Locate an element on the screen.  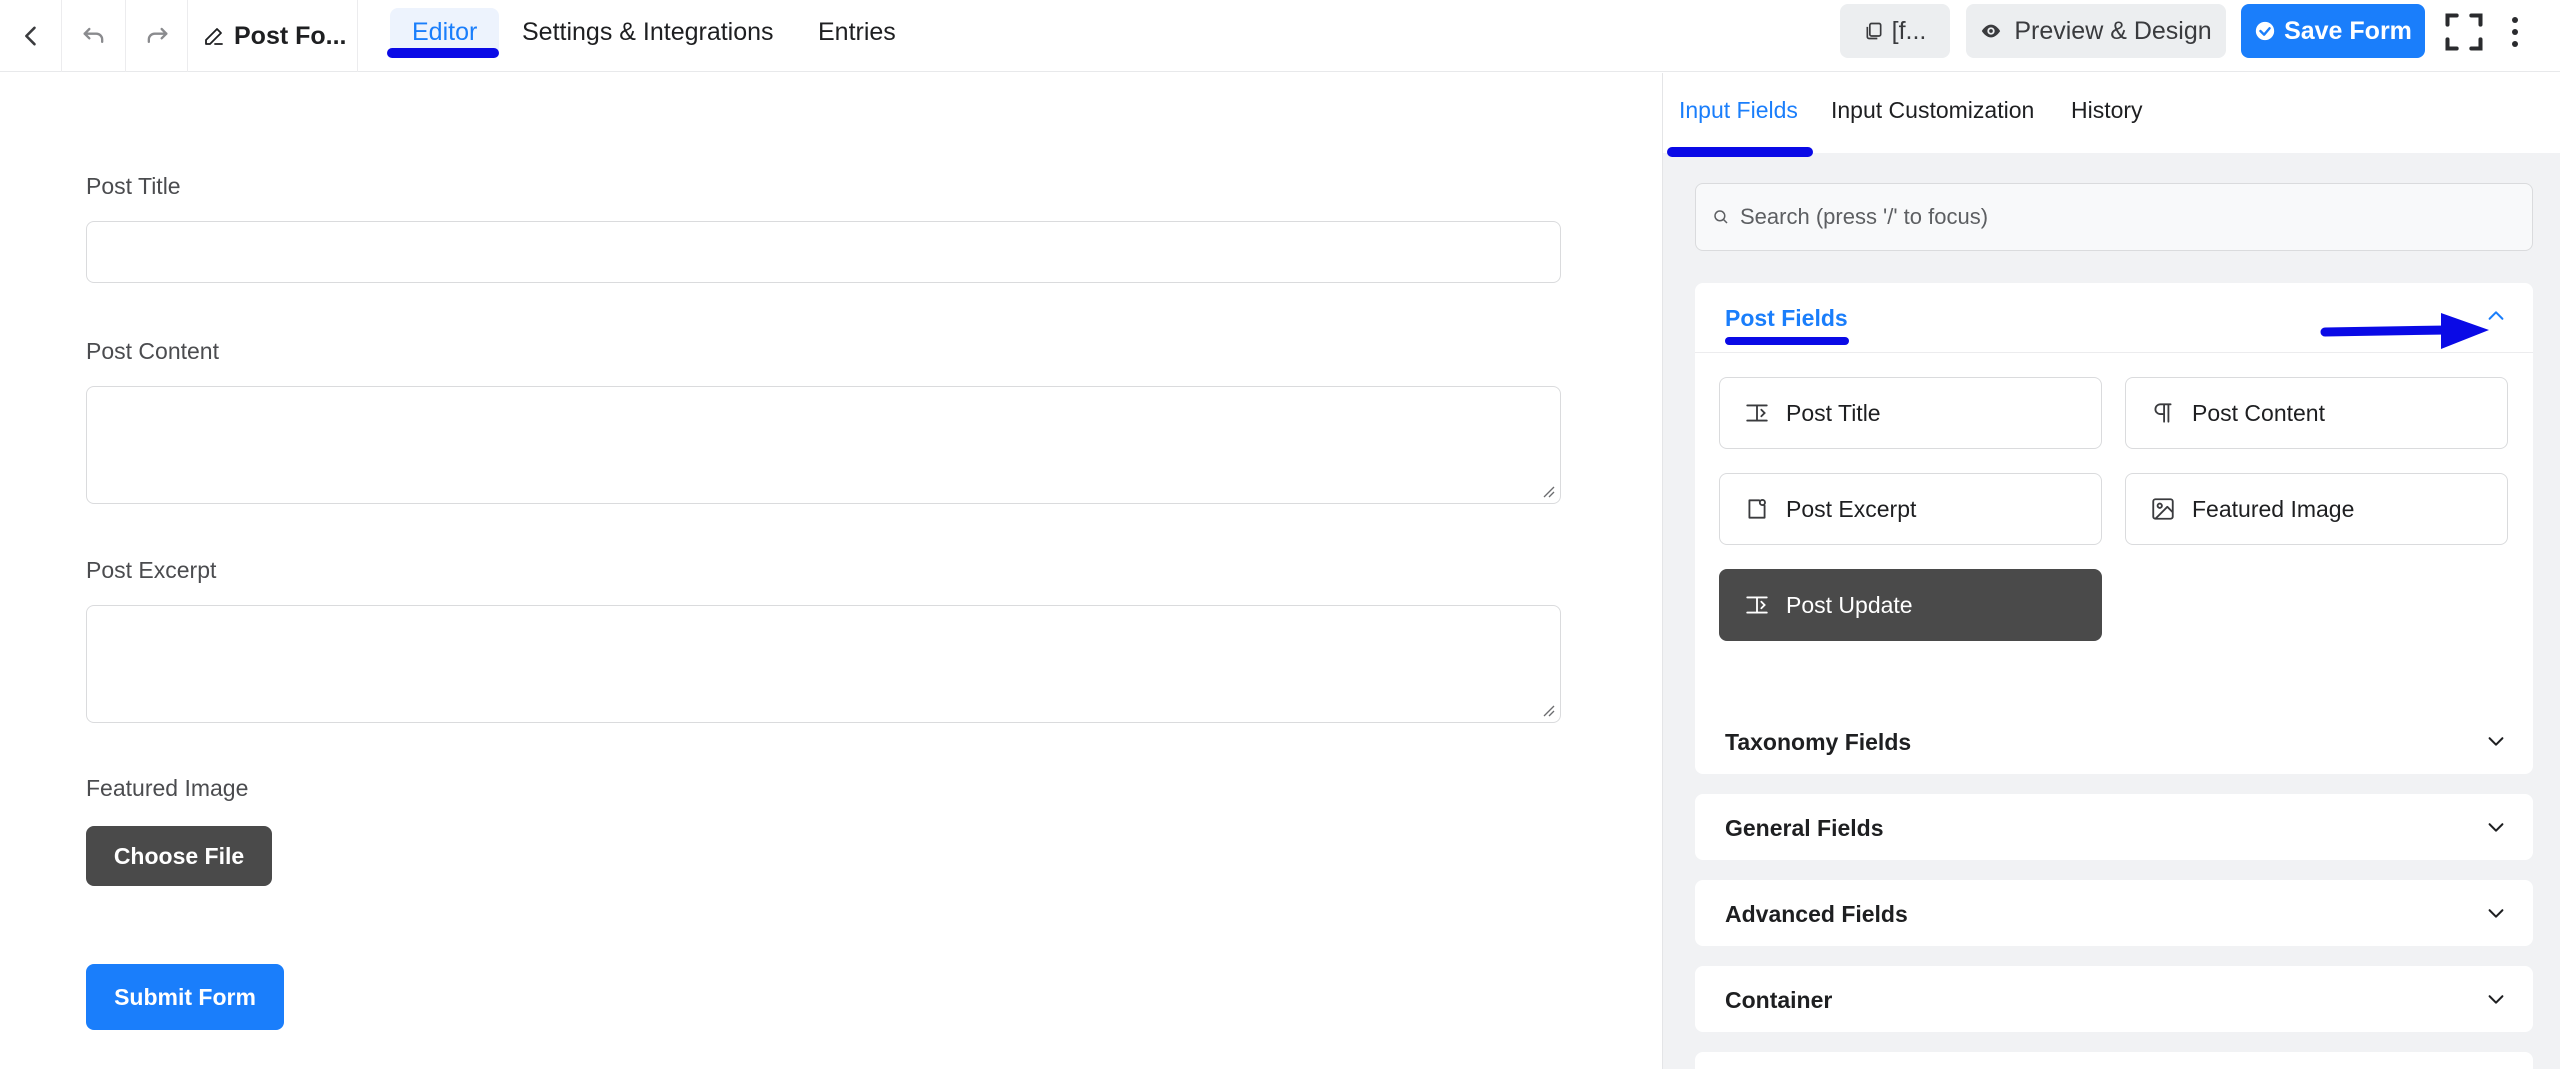
undo-button is located at coordinates (94, 36).